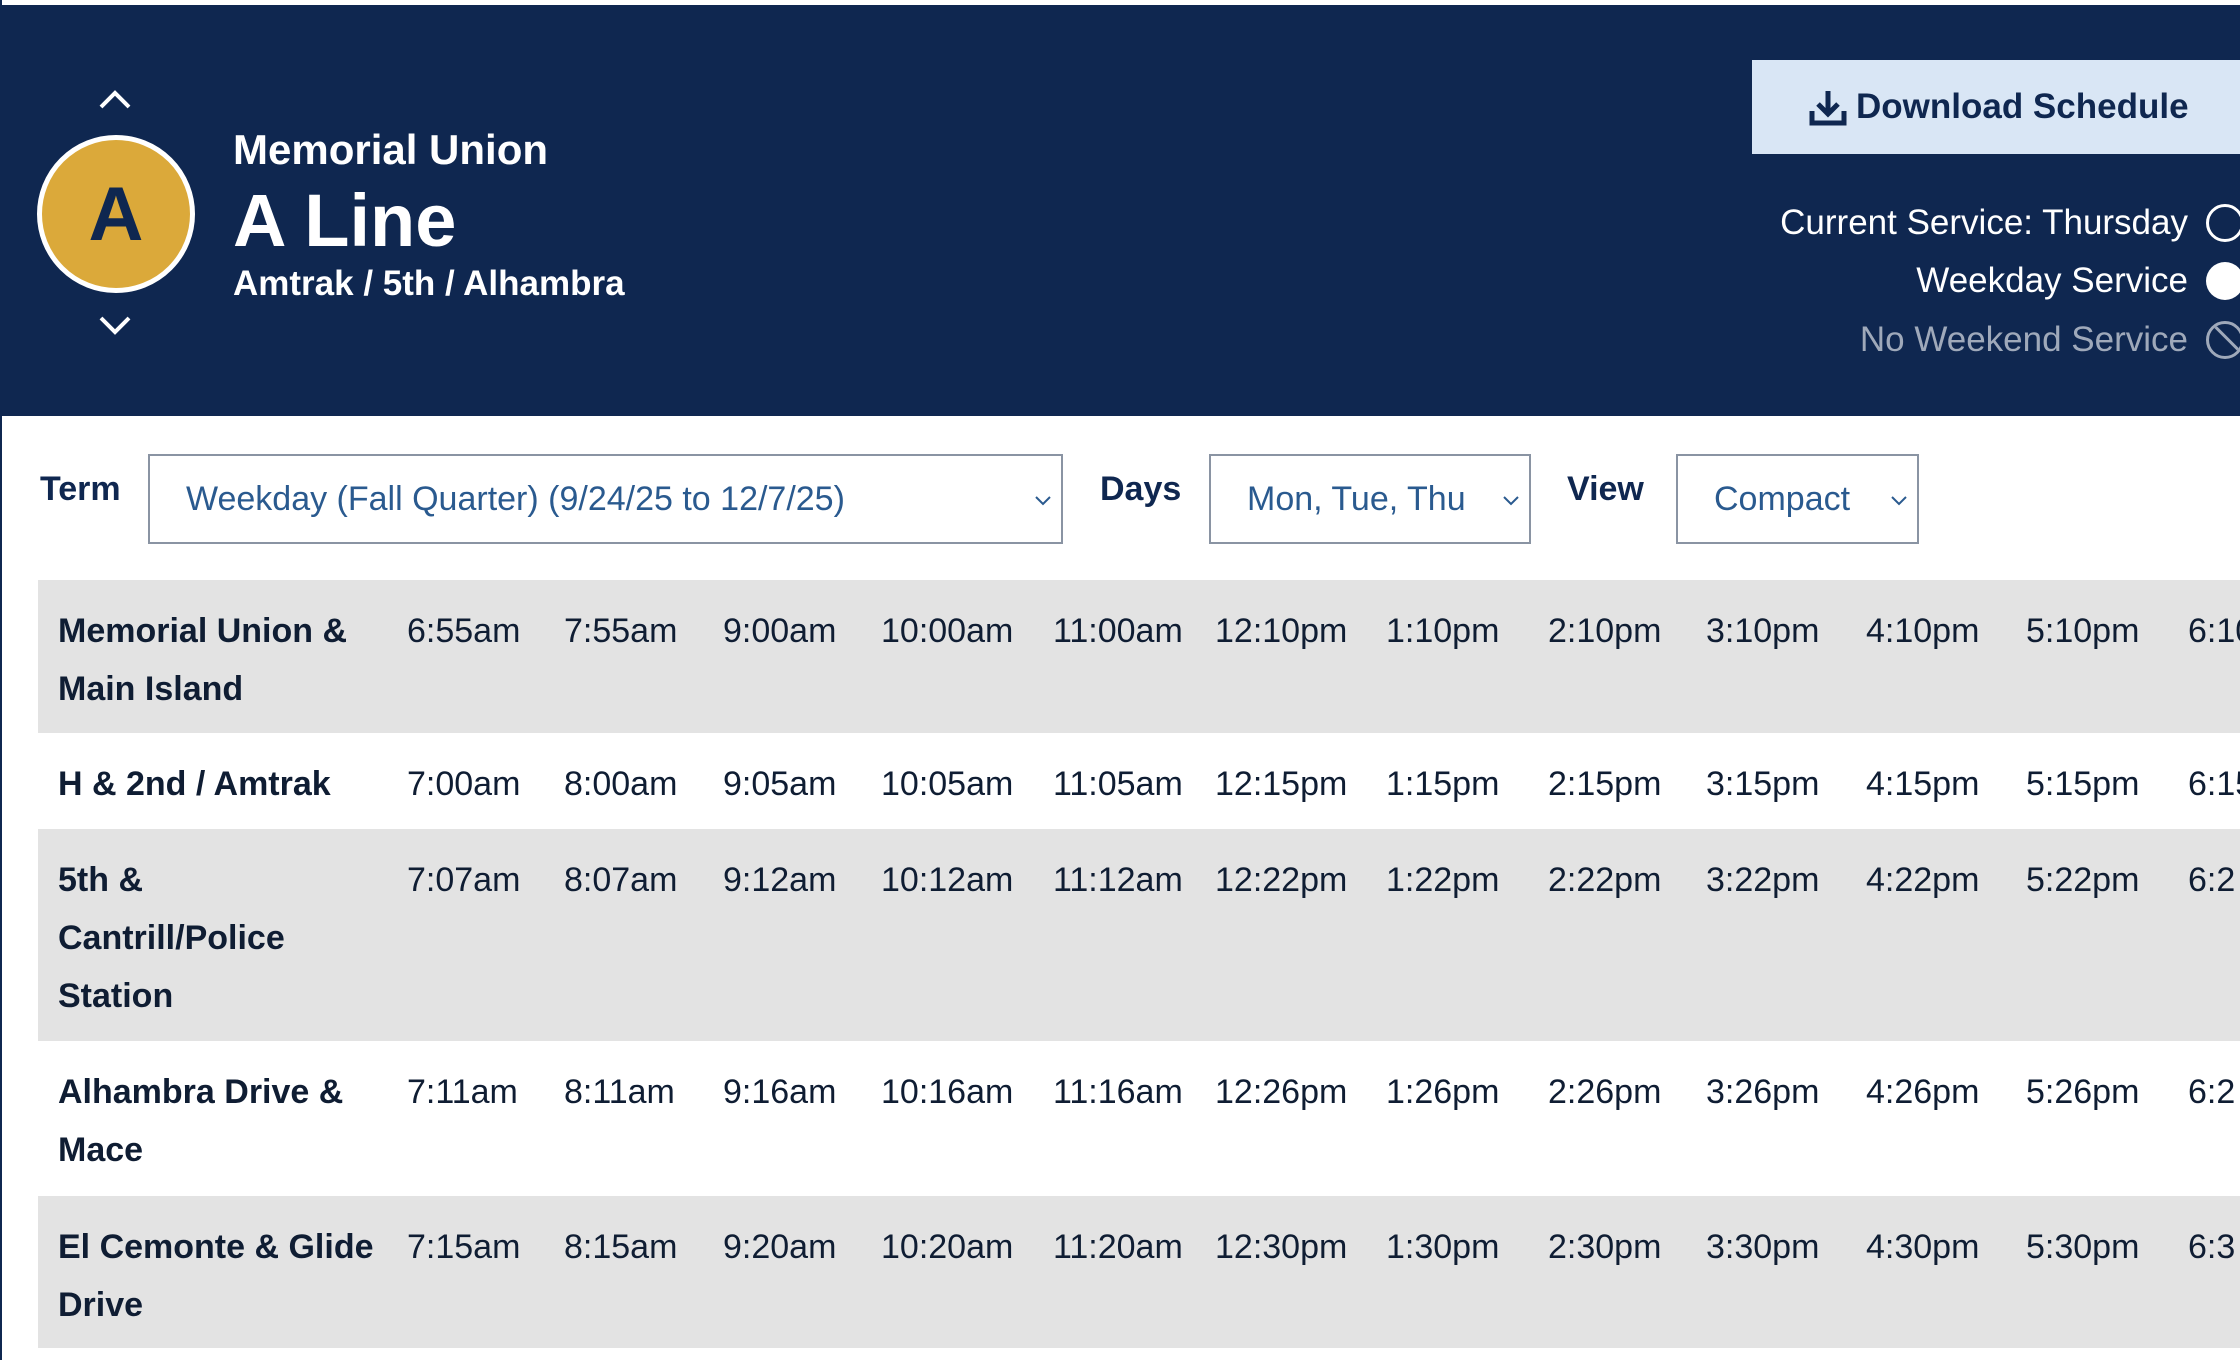  What do you see at coordinates (2223, 223) in the screenshot?
I see `open-circle-icon` at bounding box center [2223, 223].